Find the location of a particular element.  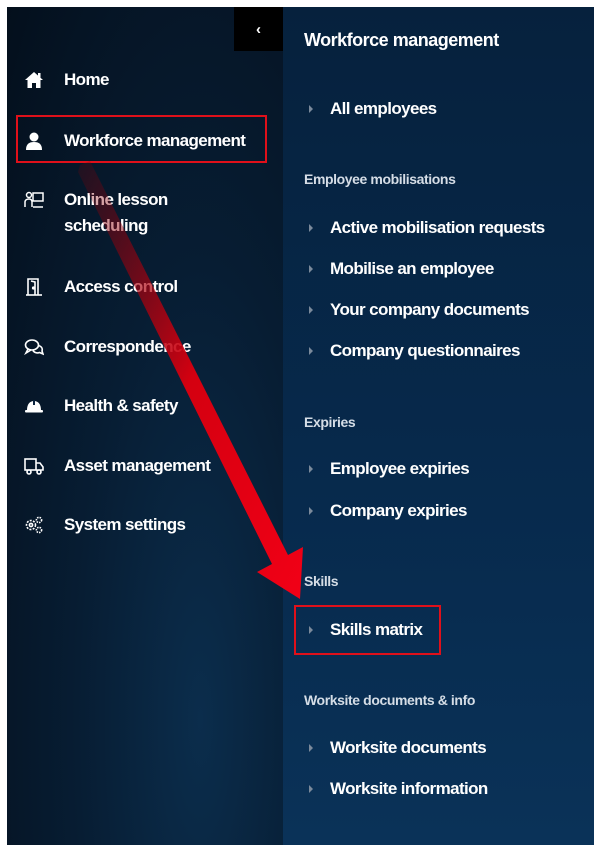

teacher-board-icon is located at coordinates (34, 200).